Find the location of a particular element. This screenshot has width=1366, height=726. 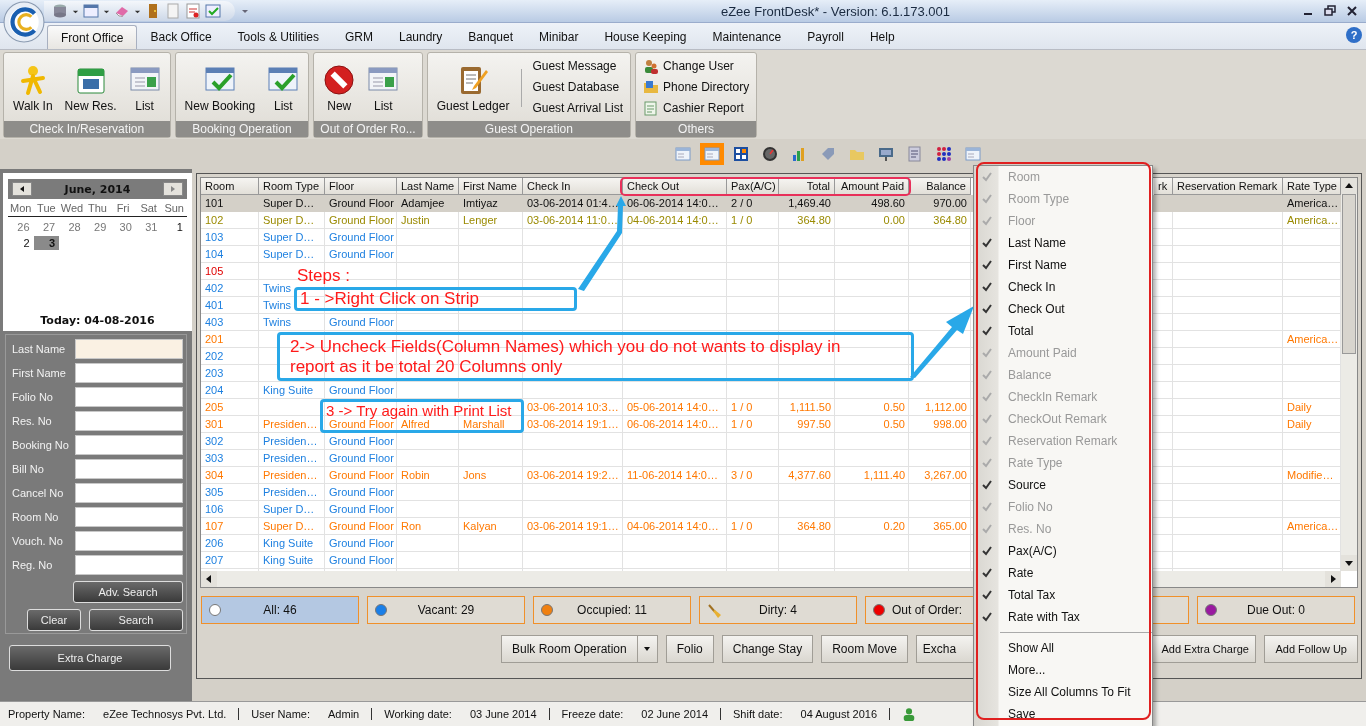

menu-item: Last Name is located at coordinates (1063, 243).